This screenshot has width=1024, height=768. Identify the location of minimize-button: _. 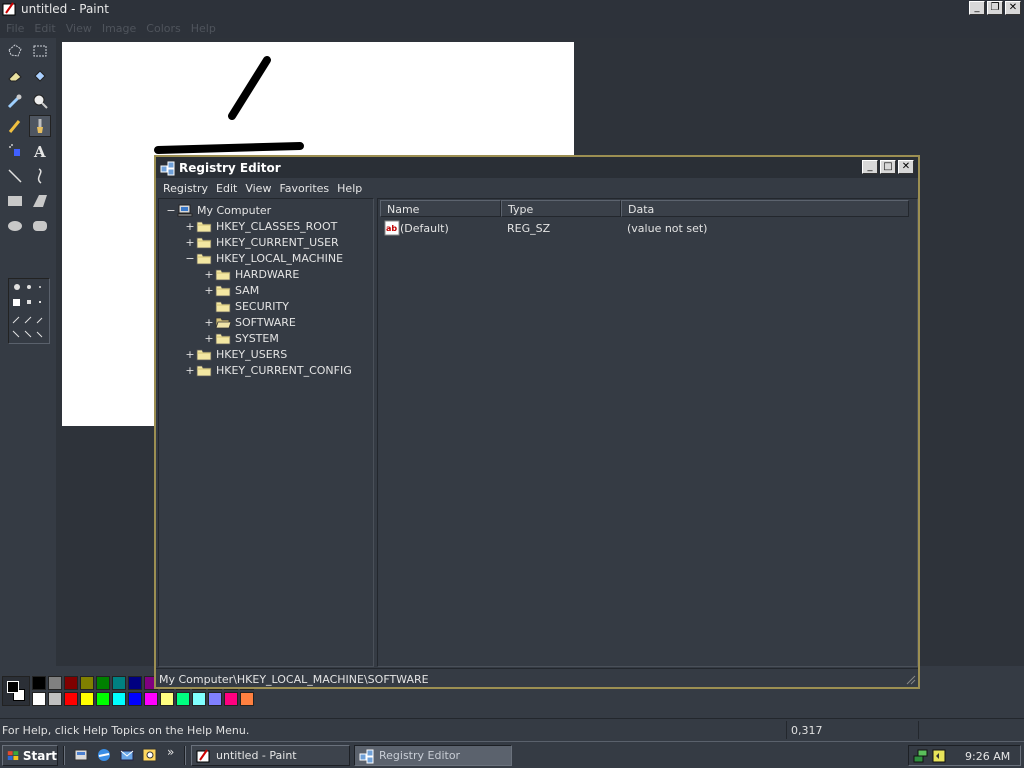
(977, 8).